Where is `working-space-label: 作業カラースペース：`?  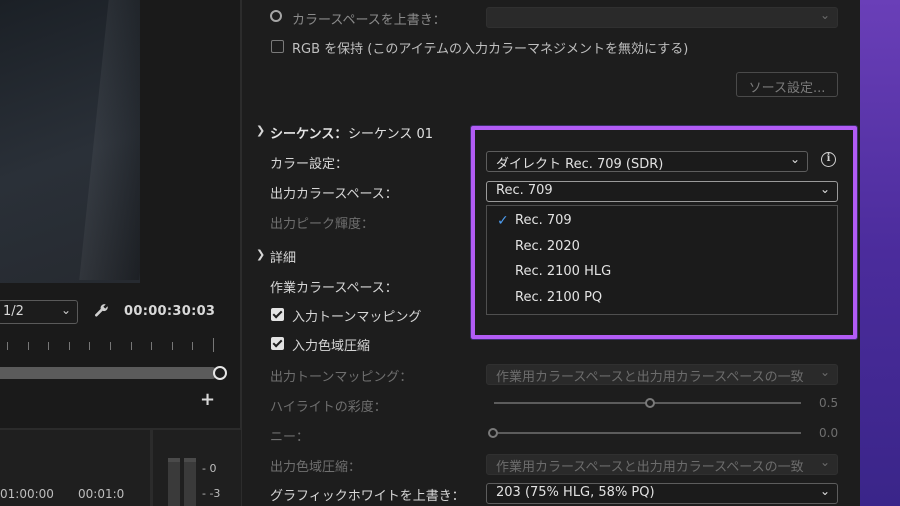
working-space-label: 作業カラースペース： is located at coordinates (334, 288).